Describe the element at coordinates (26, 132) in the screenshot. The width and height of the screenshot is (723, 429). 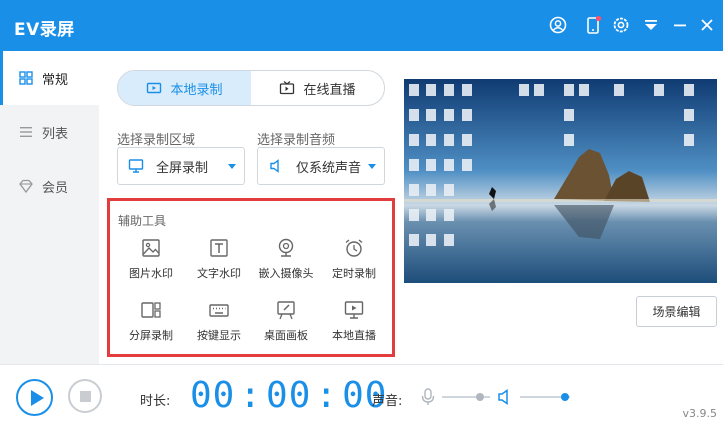
I see `list-icon` at that location.